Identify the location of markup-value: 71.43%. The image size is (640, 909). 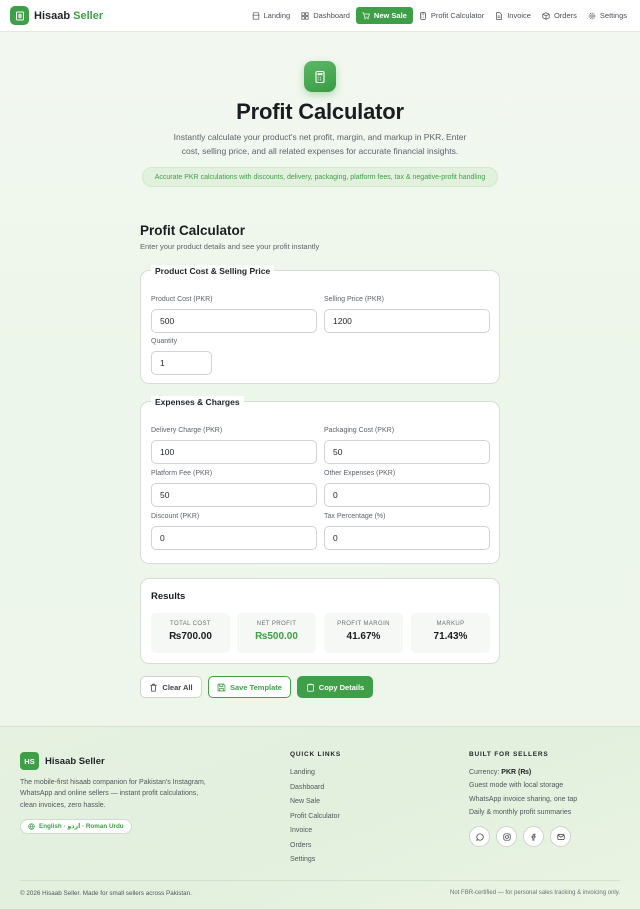
(450, 636).